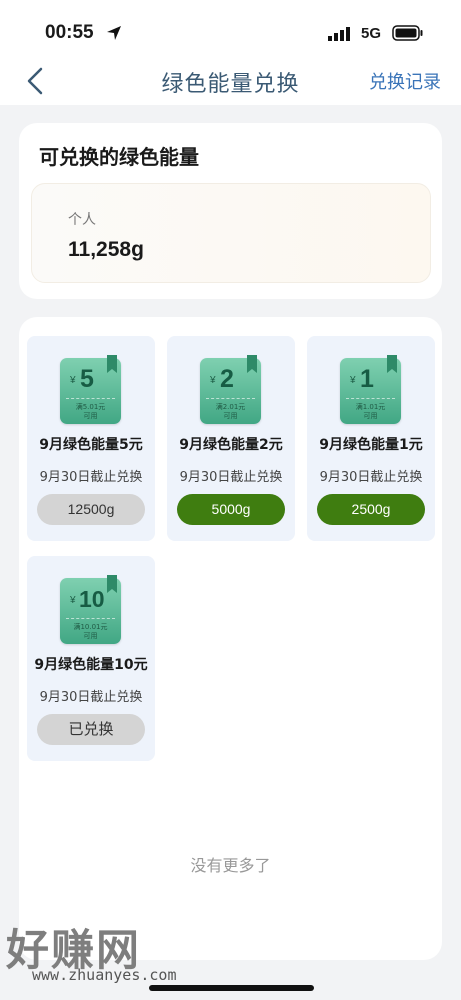 The image size is (461, 1000). I want to click on coupon-image: ¥ 5 满5.01元 可用, so click(90, 389).